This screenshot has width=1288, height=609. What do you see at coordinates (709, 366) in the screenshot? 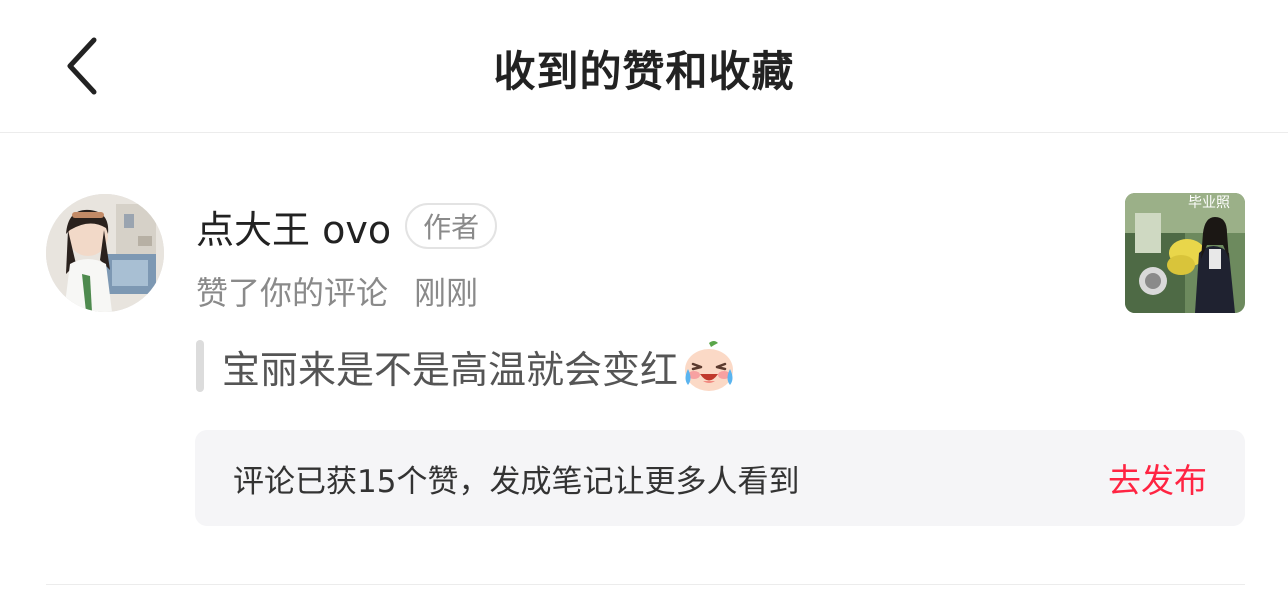
I see `crying-laughing-emoji-icon` at bounding box center [709, 366].